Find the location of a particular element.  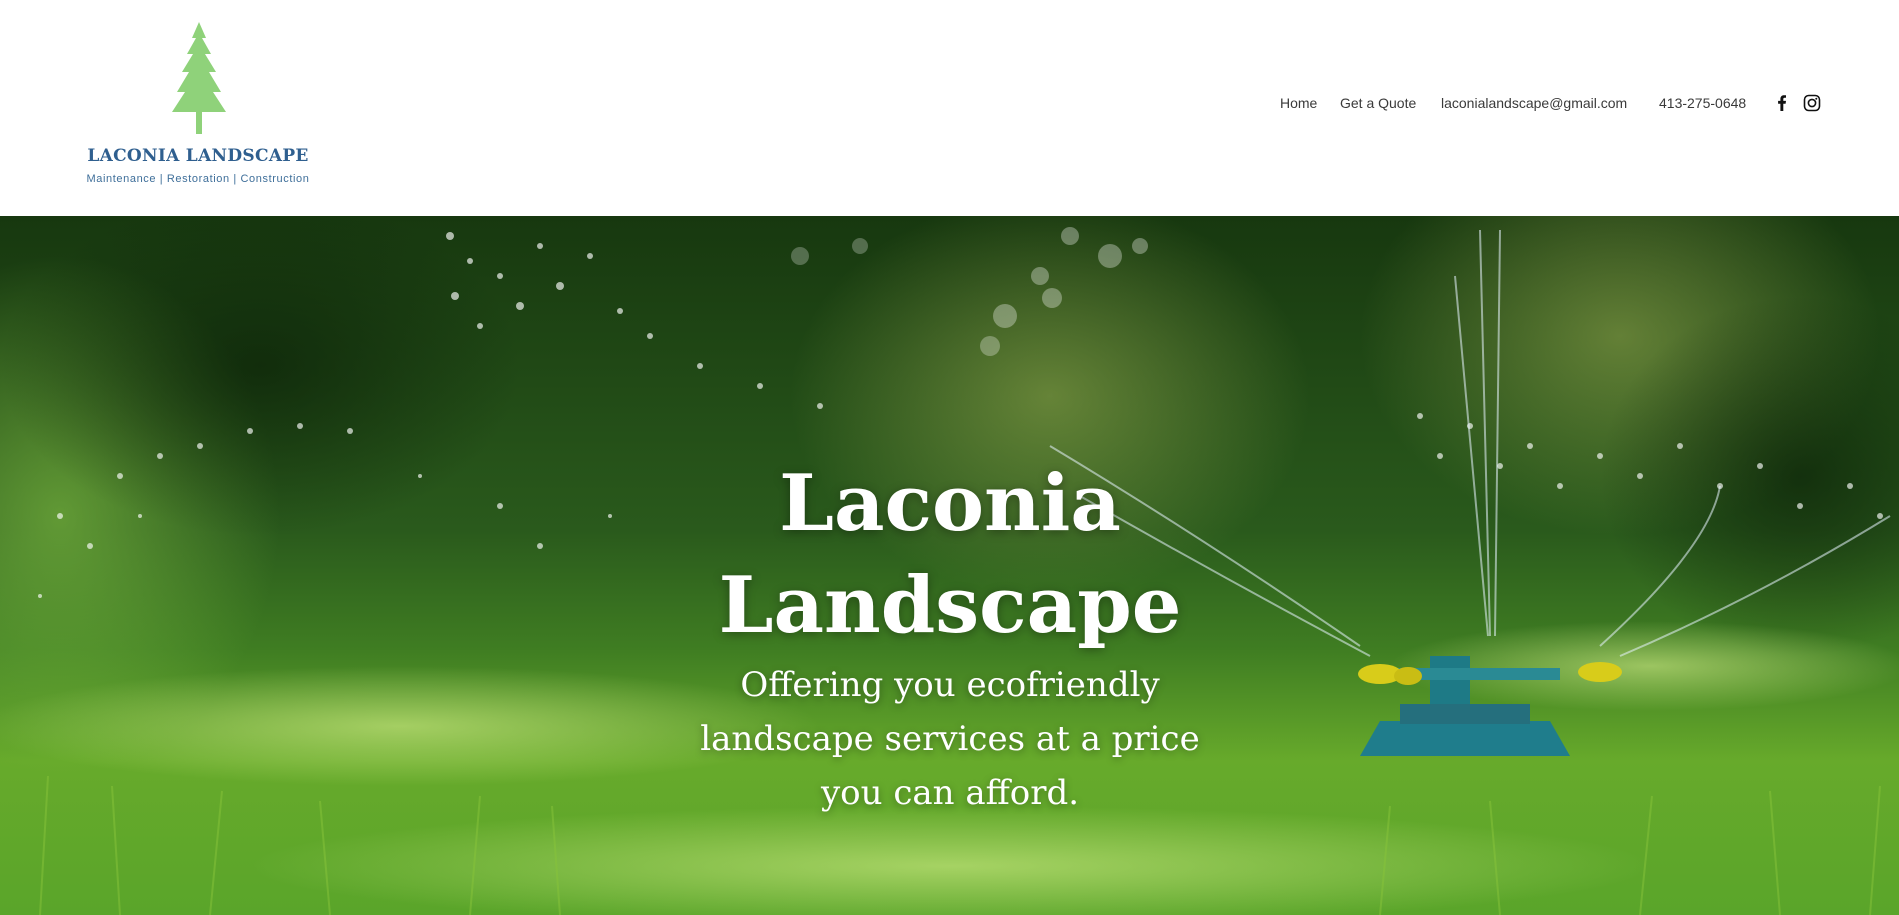

nav-phone-link: 413-275-0648 is located at coordinates (1702, 103).